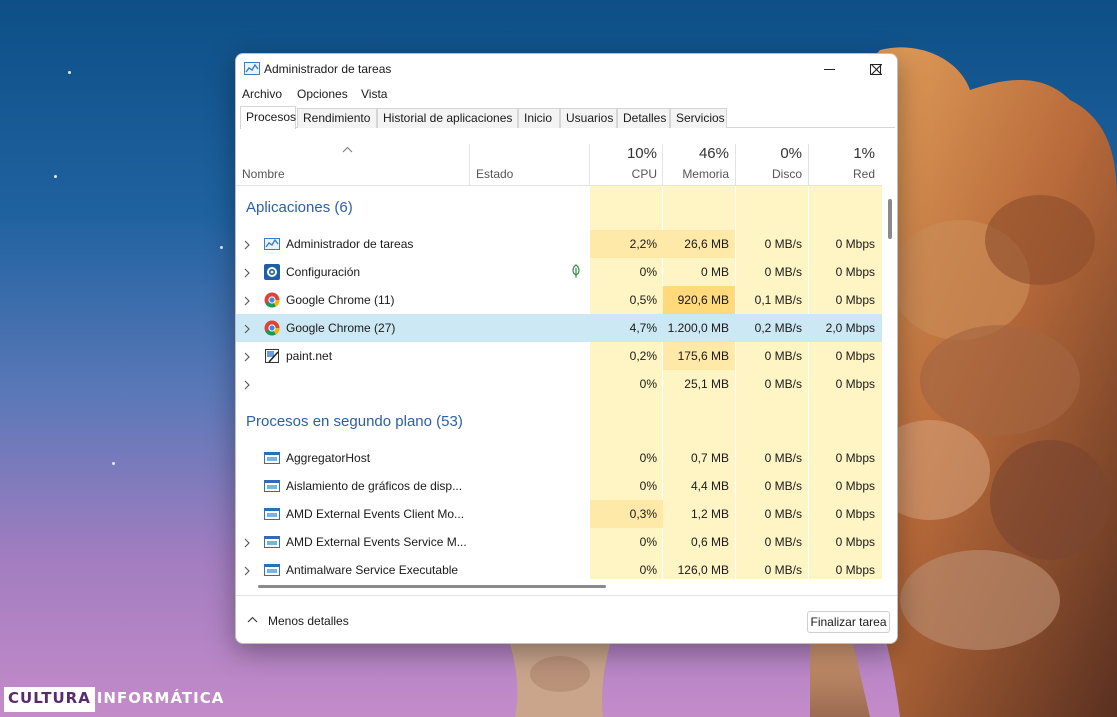 This screenshot has width=1117, height=717. What do you see at coordinates (703, 300) in the screenshot?
I see `mem-value: 920,6 MB` at bounding box center [703, 300].